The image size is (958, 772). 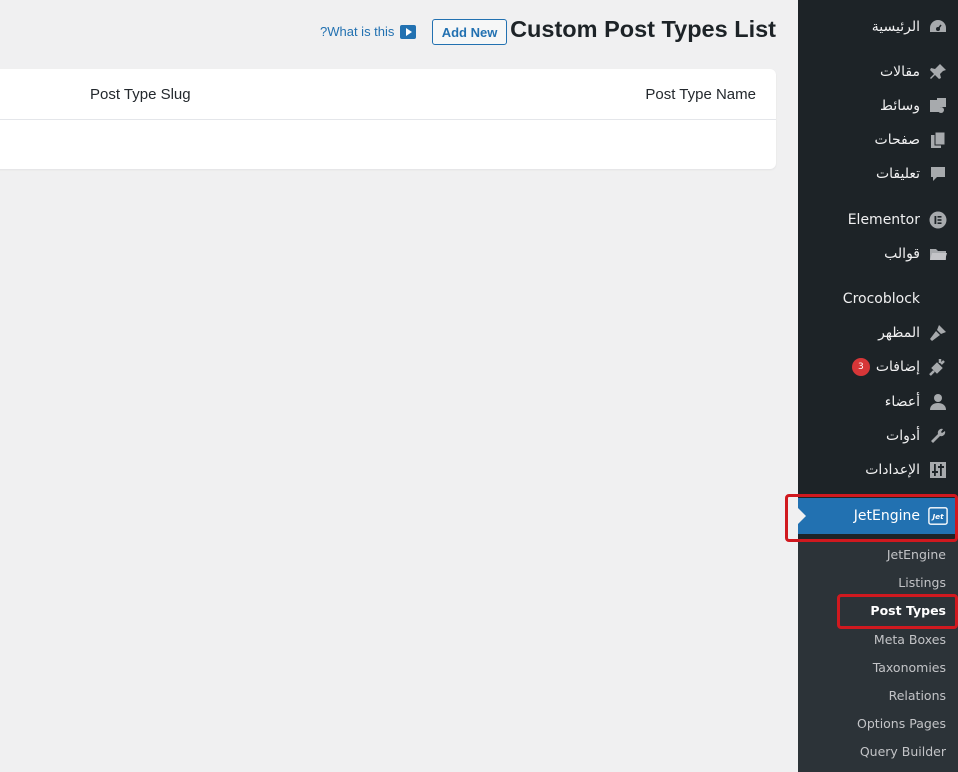 I want to click on sidebar-item-label: Crocoblock, so click(x=881, y=299).